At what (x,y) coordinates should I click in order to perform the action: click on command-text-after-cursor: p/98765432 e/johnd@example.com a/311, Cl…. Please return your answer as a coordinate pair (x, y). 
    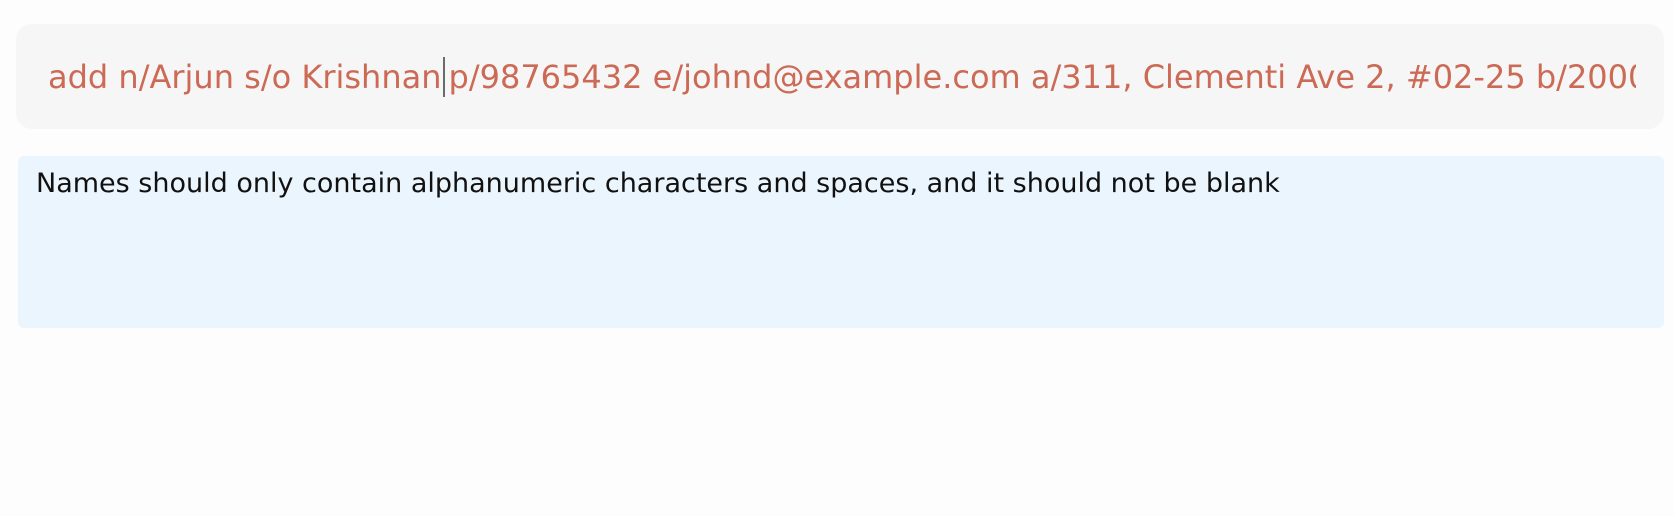
    Looking at the image, I should click on (1042, 77).